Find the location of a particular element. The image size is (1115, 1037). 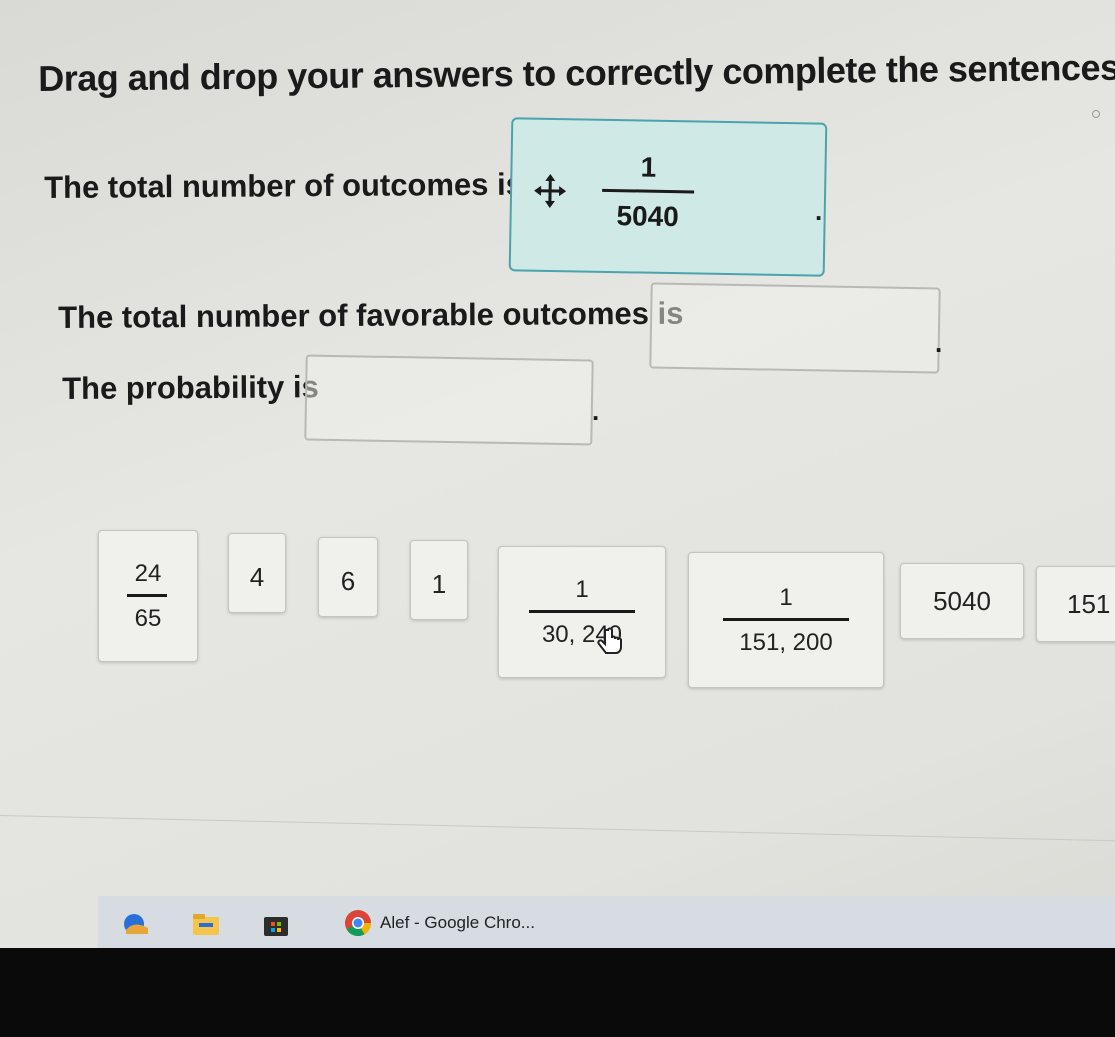

chrome-icon is located at coordinates (358, 922).